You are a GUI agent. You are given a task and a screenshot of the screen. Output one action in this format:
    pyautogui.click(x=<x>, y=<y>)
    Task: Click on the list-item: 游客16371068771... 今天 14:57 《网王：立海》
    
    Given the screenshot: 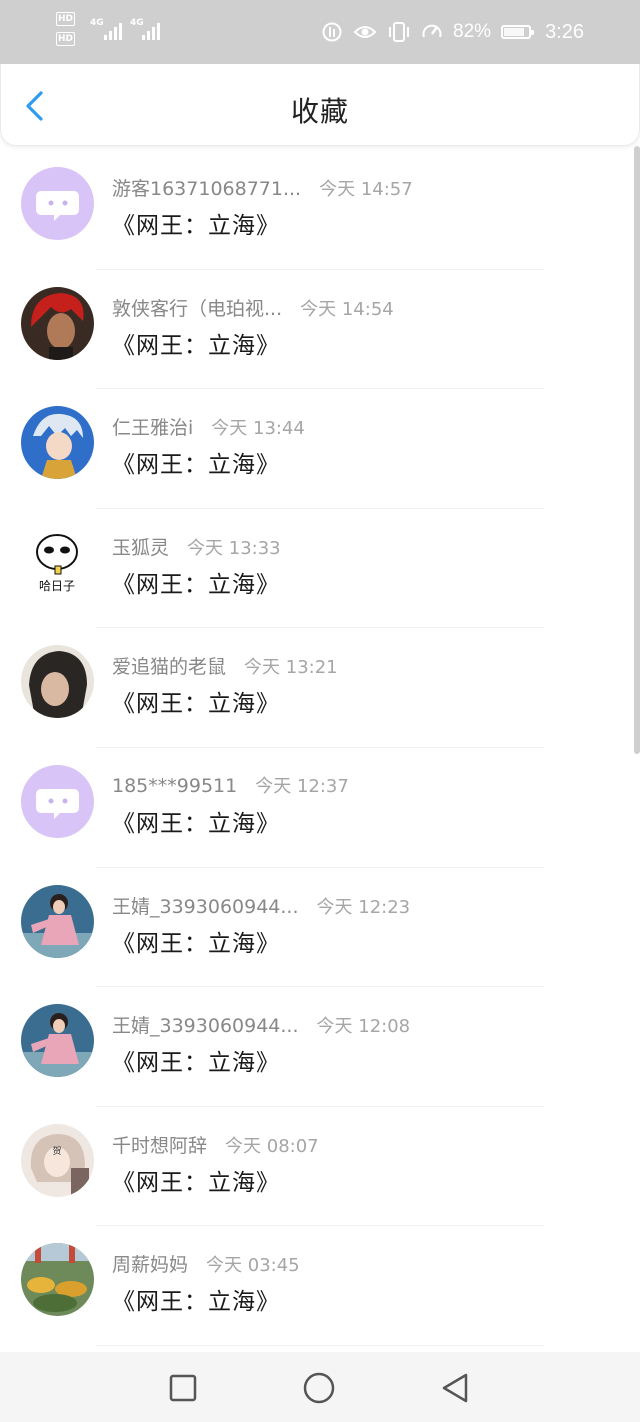 What is the action you would take?
    pyautogui.click(x=320, y=210)
    